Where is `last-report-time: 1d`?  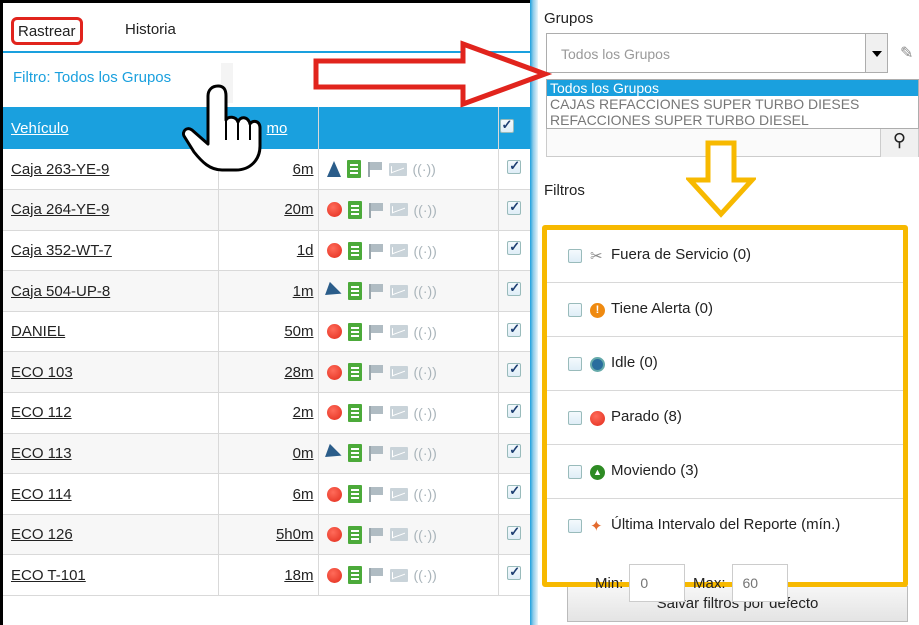 last-report-time: 1d is located at coordinates (305, 250).